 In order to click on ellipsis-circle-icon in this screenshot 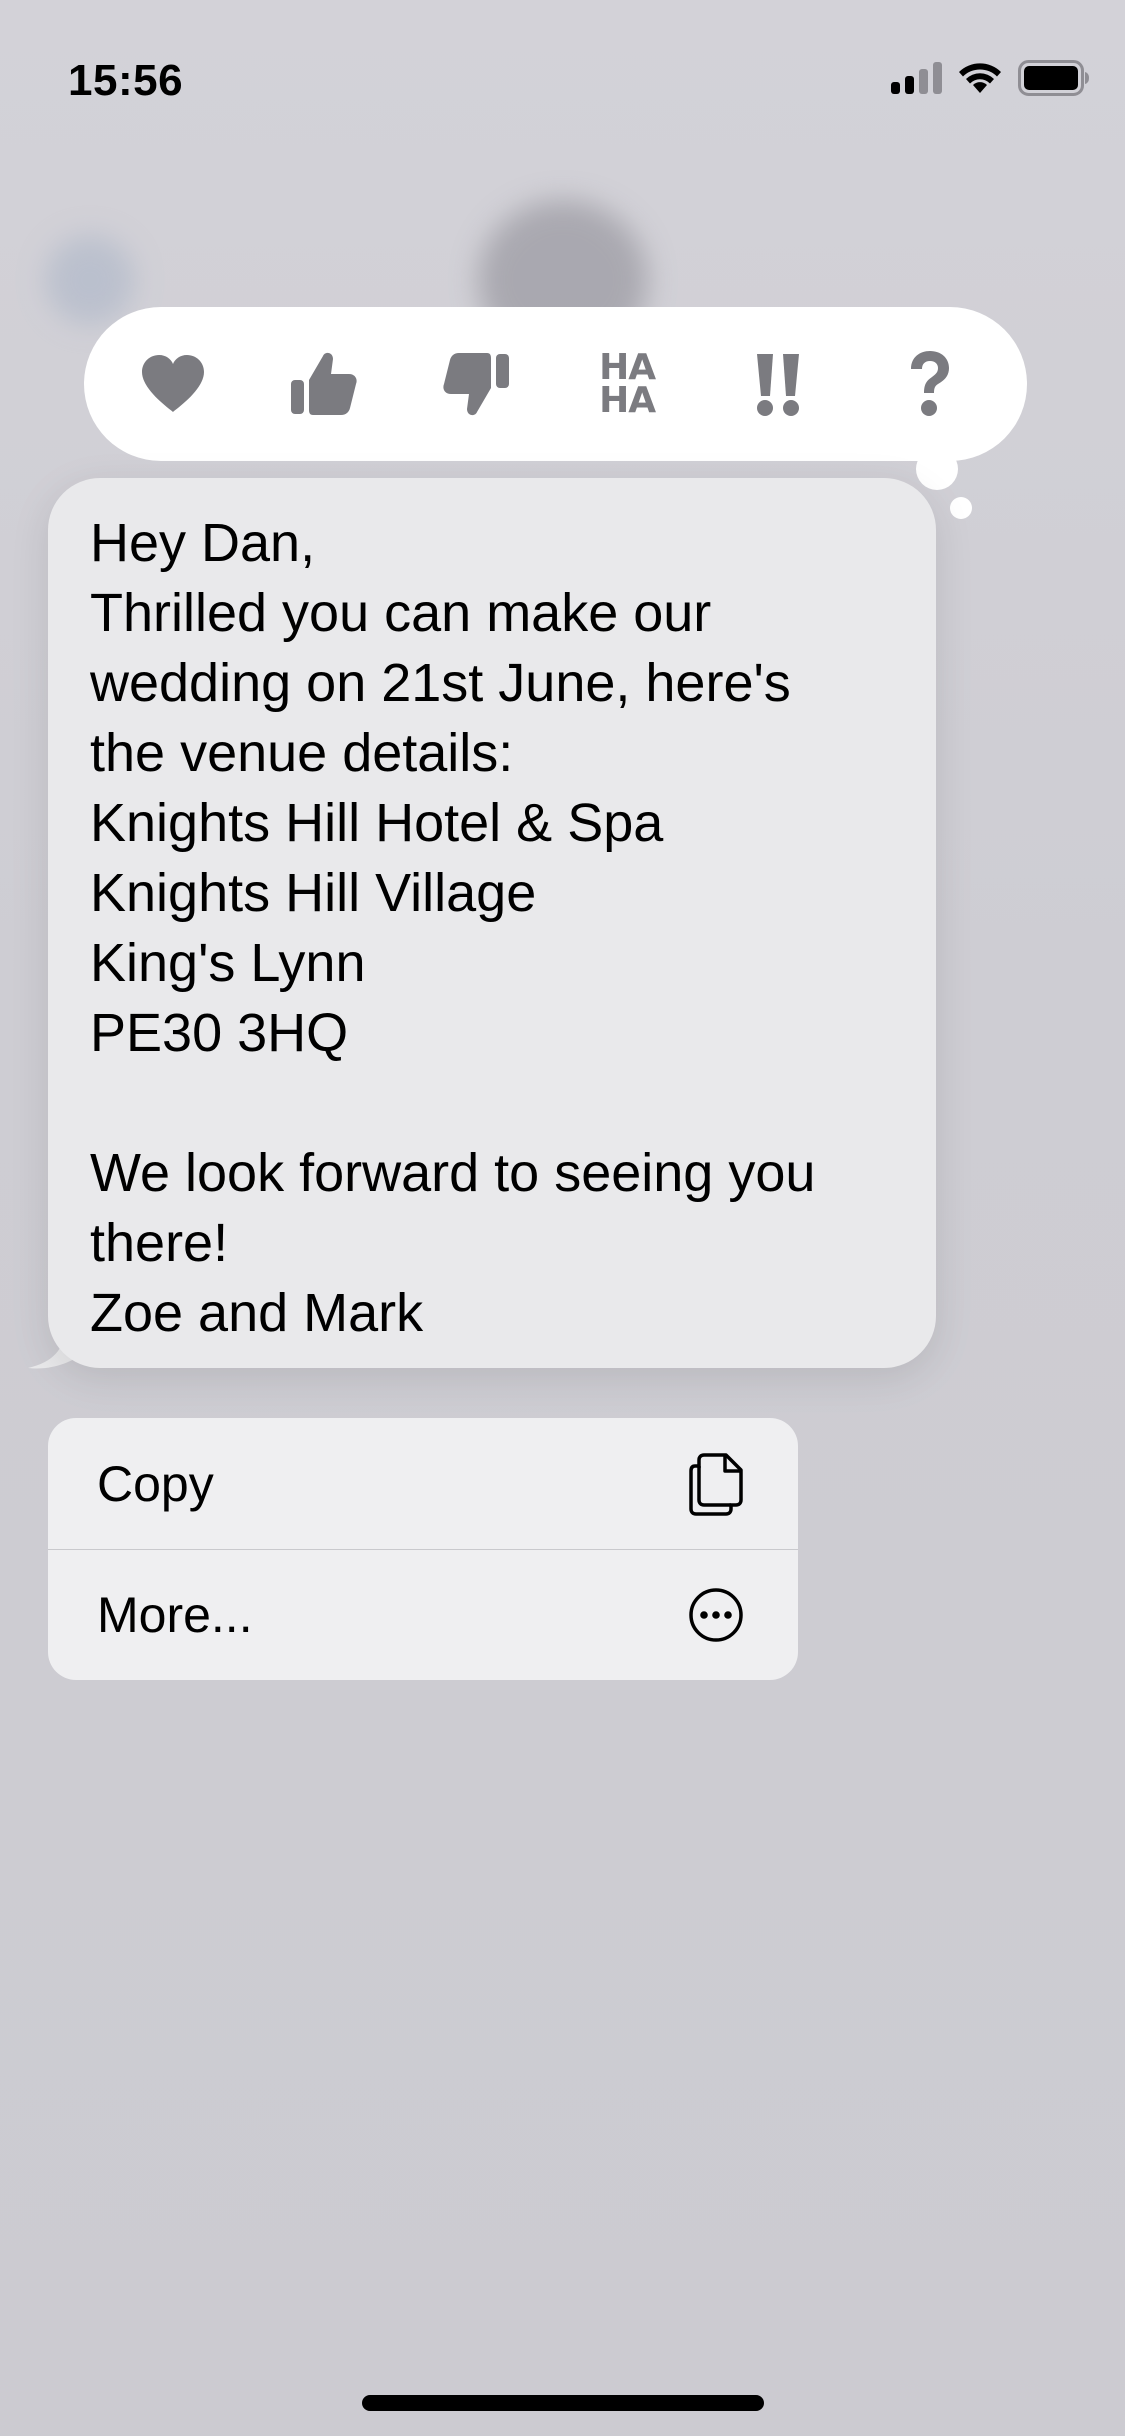, I will do `click(716, 1615)`.